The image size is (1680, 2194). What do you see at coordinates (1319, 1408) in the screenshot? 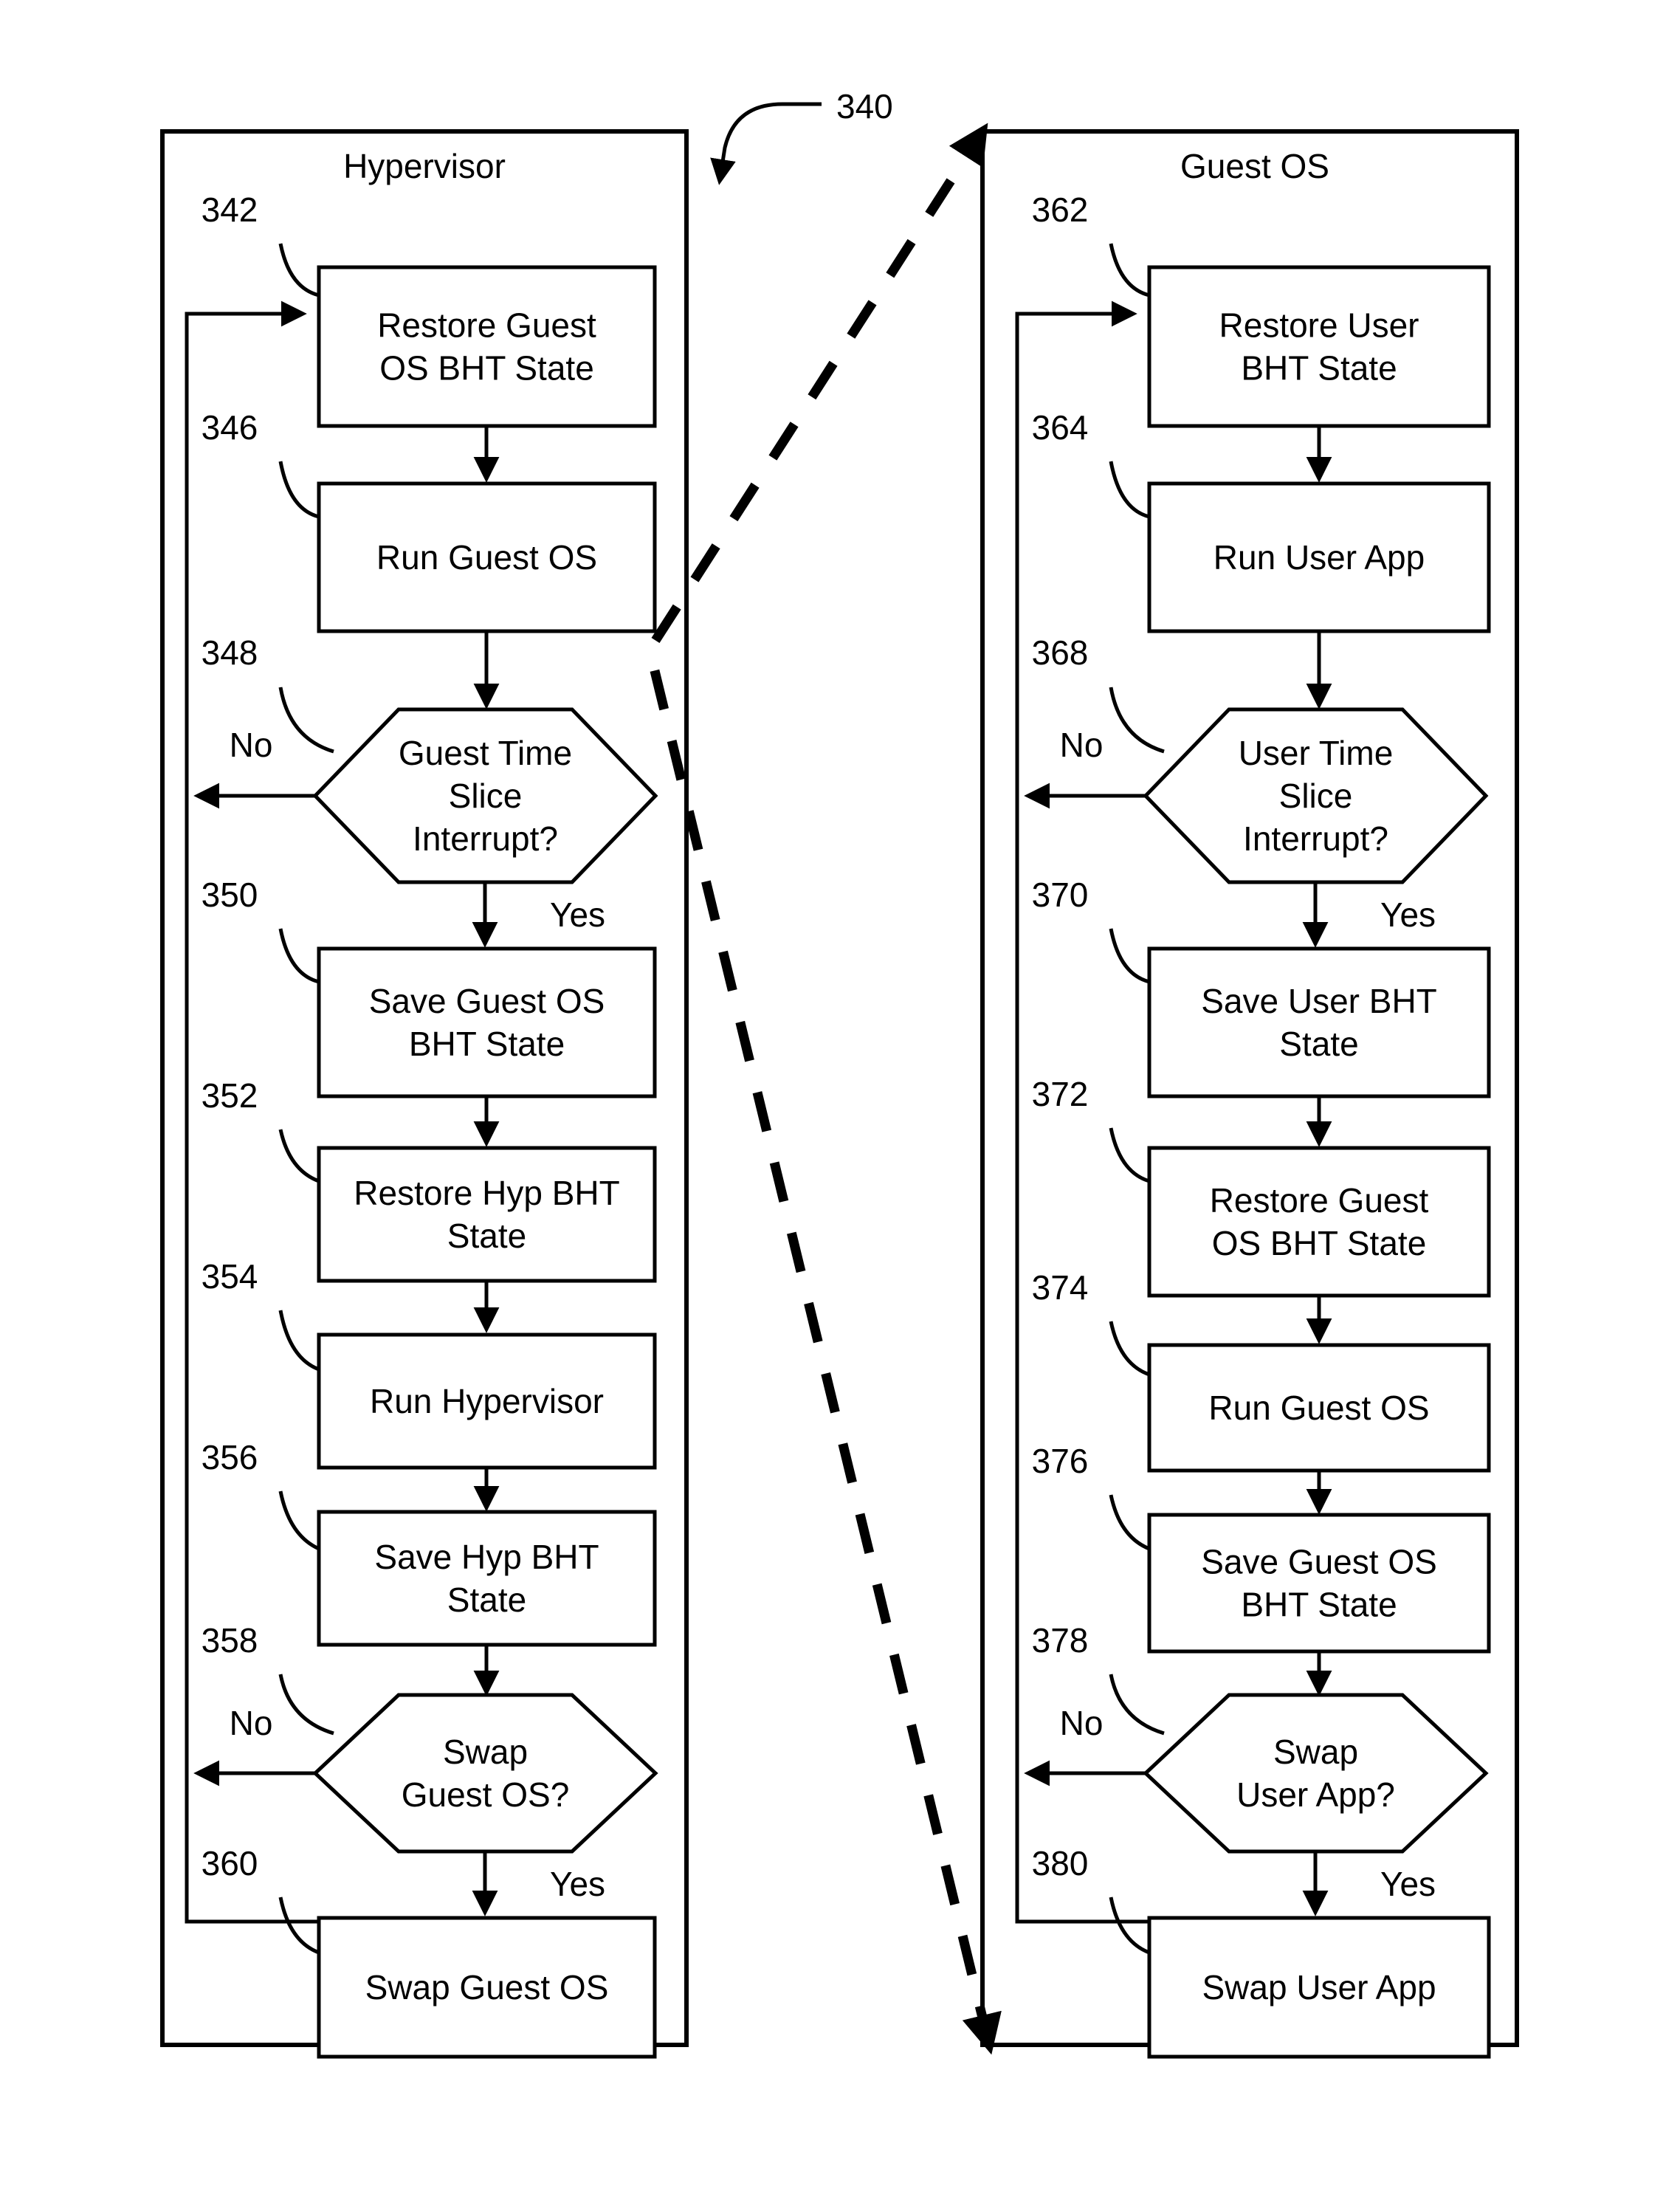
I see `node-374-label-line-1: Run Guest OS` at bounding box center [1319, 1408].